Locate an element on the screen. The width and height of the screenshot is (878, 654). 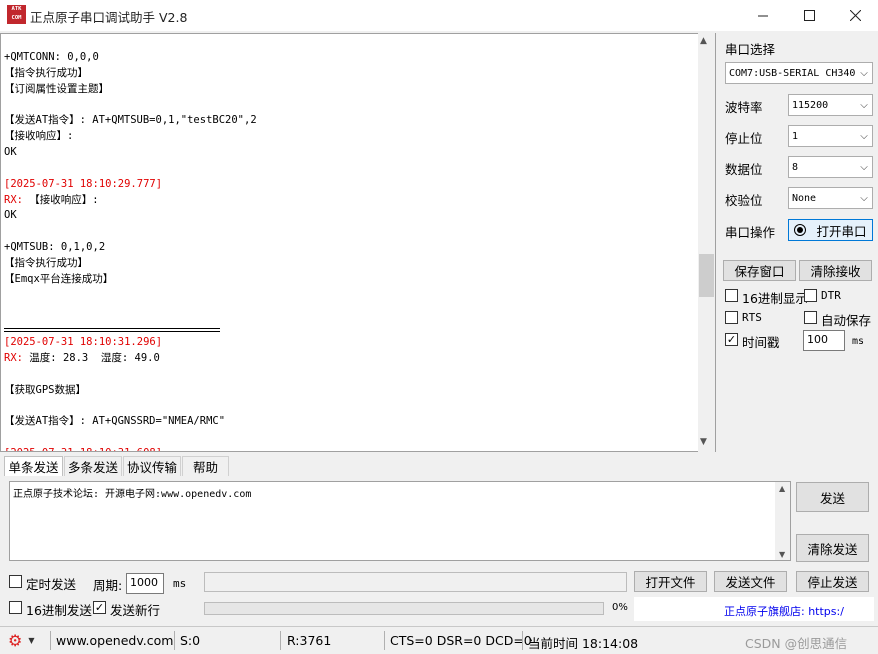
store-link: 正点原子旗舰店: https:/ is located at coordinates (784, 611).